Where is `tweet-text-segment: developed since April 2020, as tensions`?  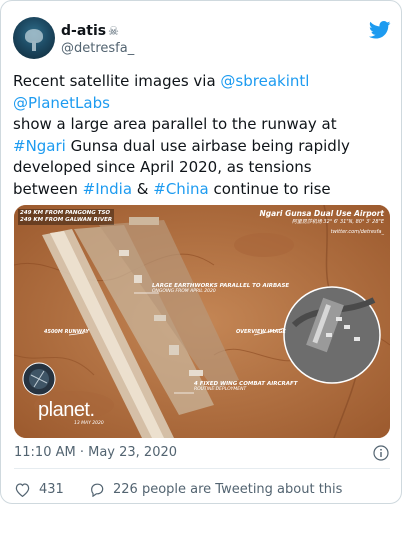 tweet-text-segment: developed since April 2020, as tensions is located at coordinates (162, 167).